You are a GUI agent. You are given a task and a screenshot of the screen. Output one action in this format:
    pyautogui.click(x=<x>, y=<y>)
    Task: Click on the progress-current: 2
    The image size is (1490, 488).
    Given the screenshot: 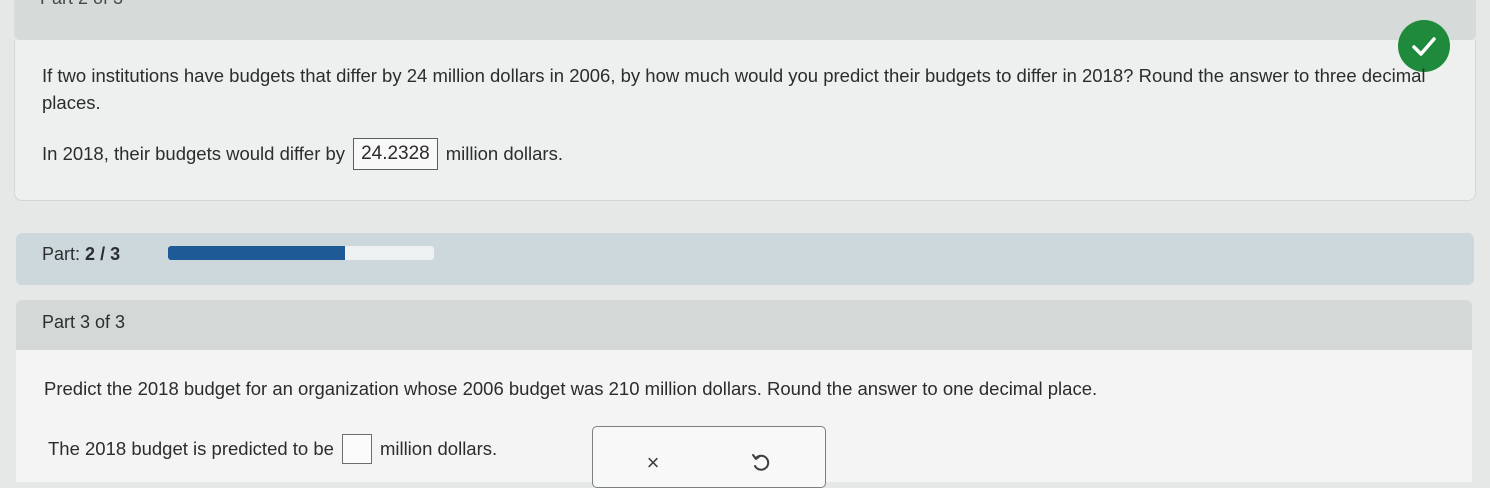 What is the action you would take?
    pyautogui.click(x=90, y=254)
    